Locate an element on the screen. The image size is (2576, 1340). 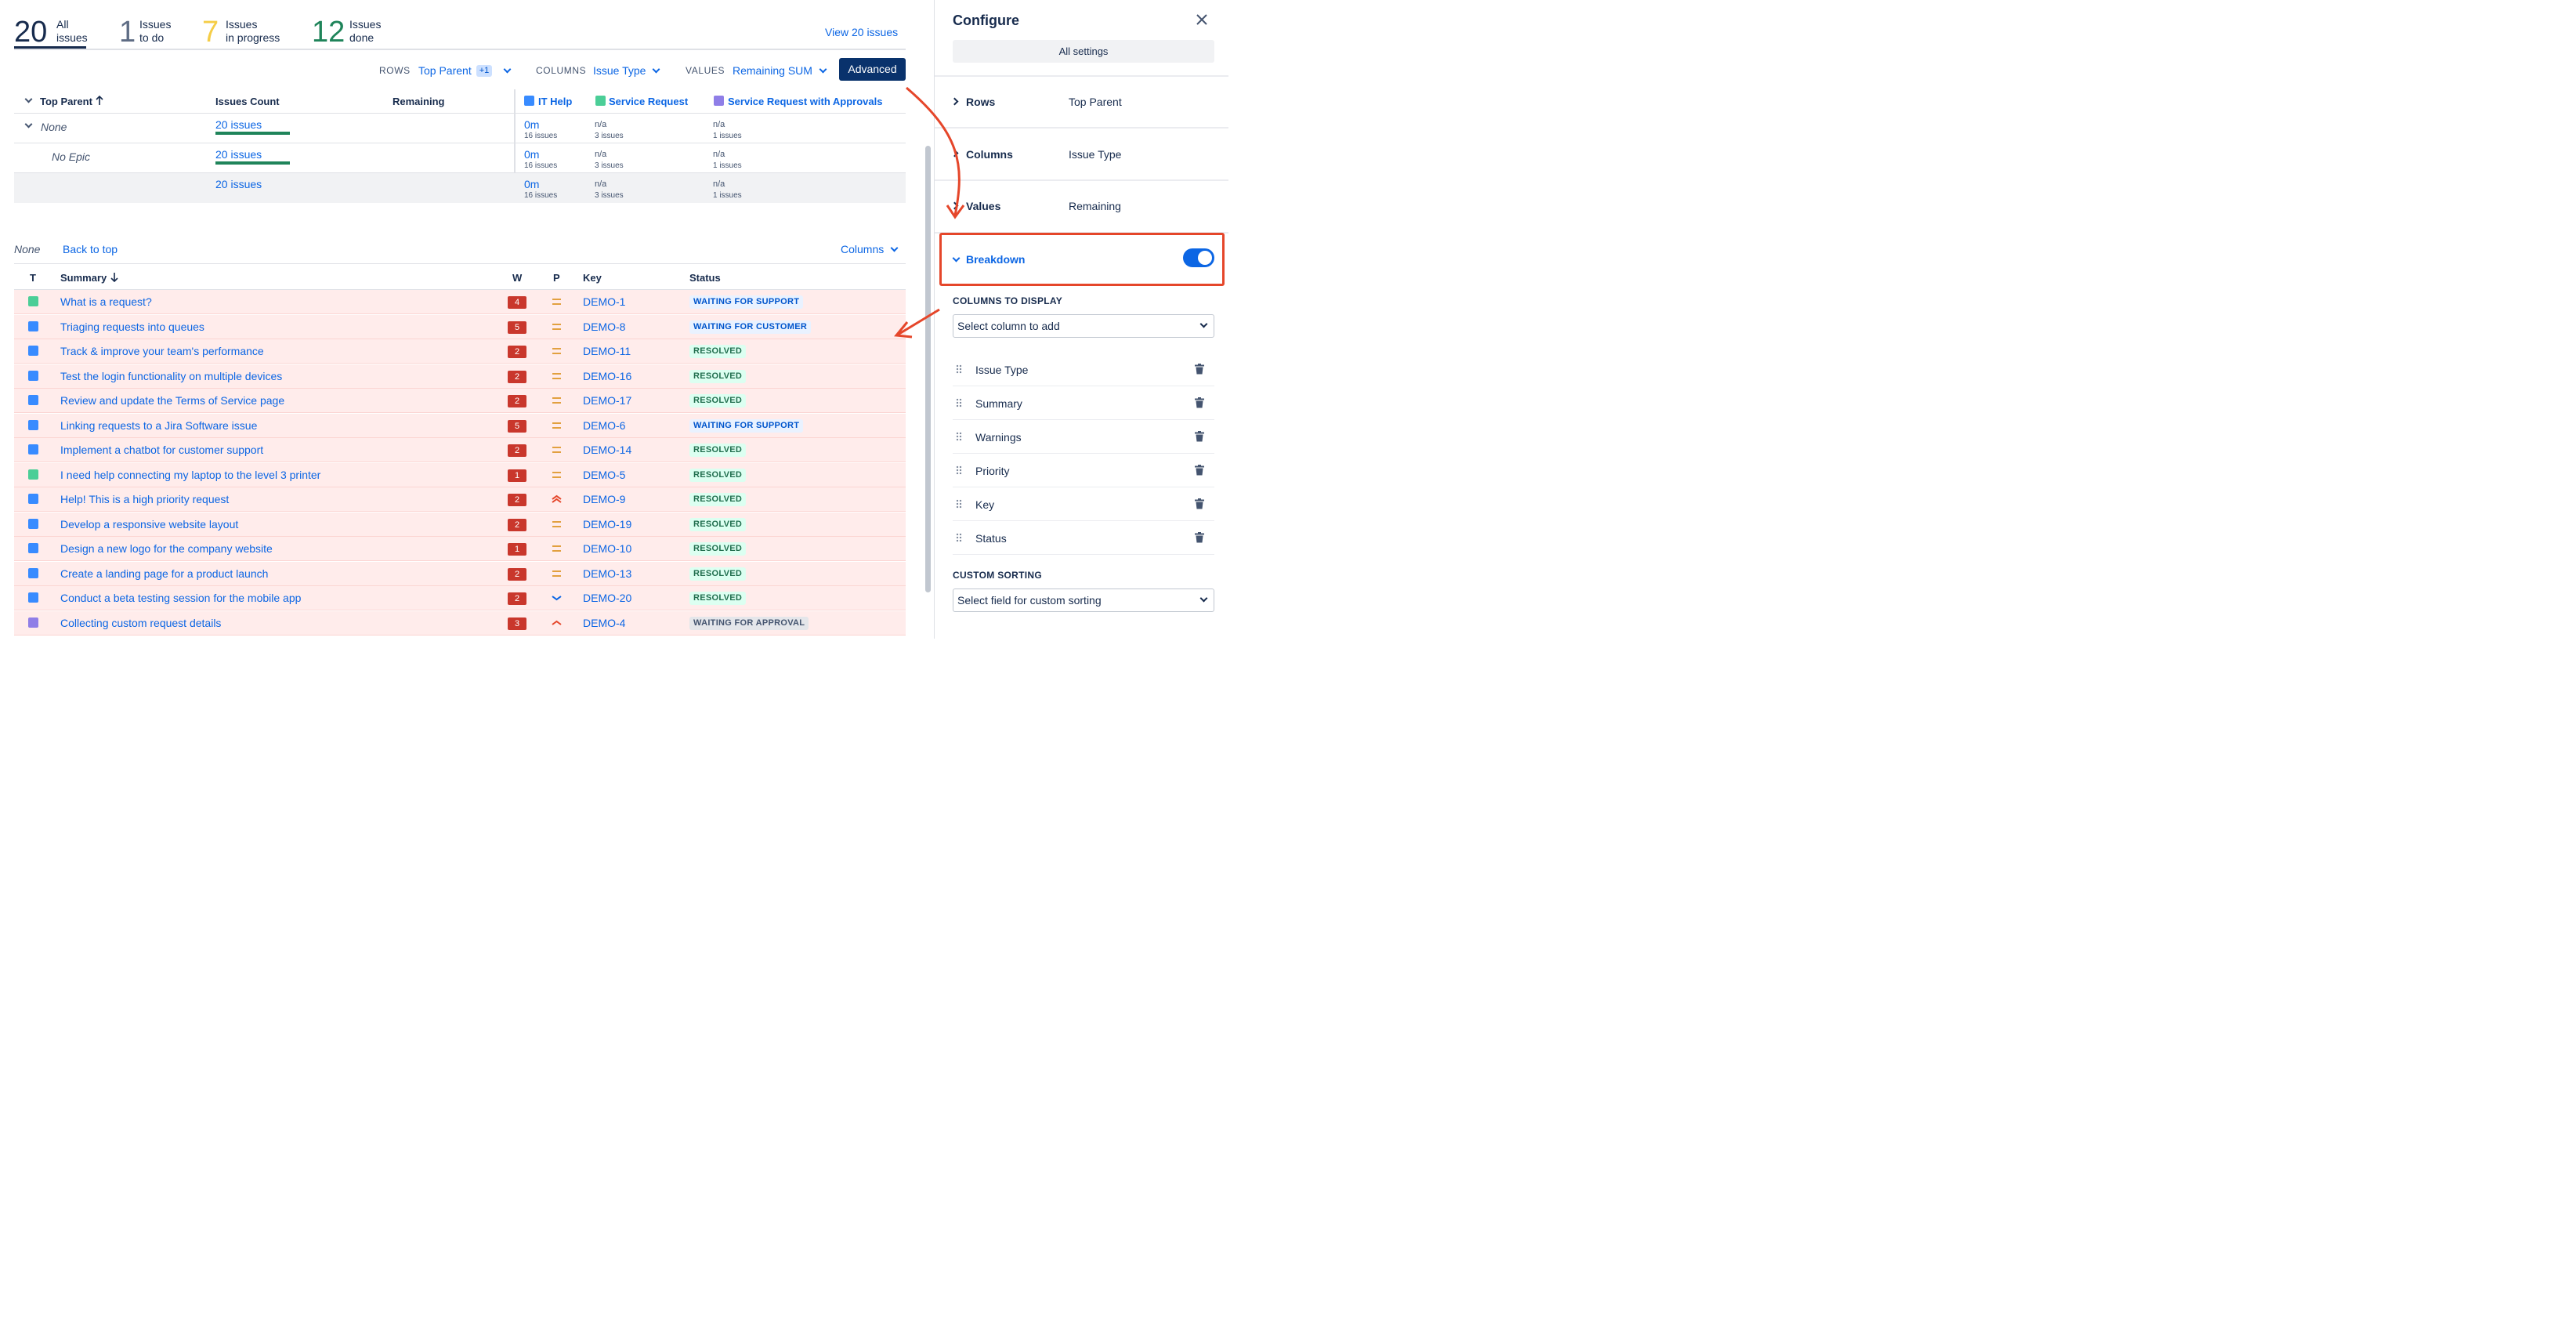
issue-key-link: DEMO-17 is located at coordinates (607, 400).